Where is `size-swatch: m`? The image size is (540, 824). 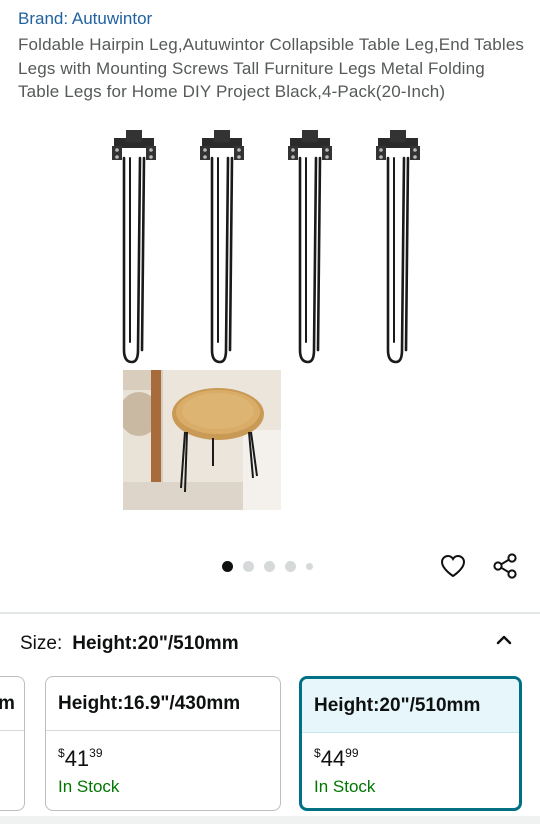
size-swatch: m is located at coordinates (12, 743).